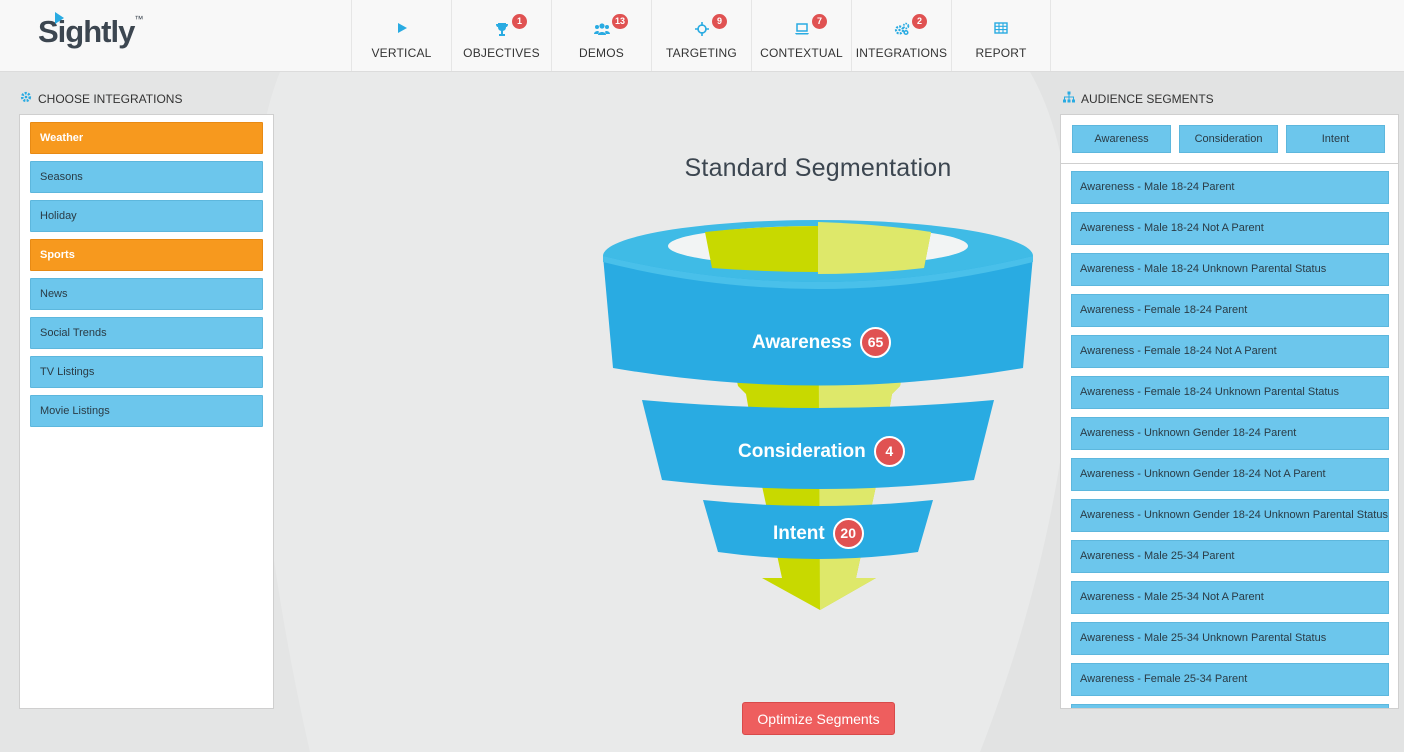  What do you see at coordinates (146, 216) in the screenshot?
I see `integration-holiday: Holiday` at bounding box center [146, 216].